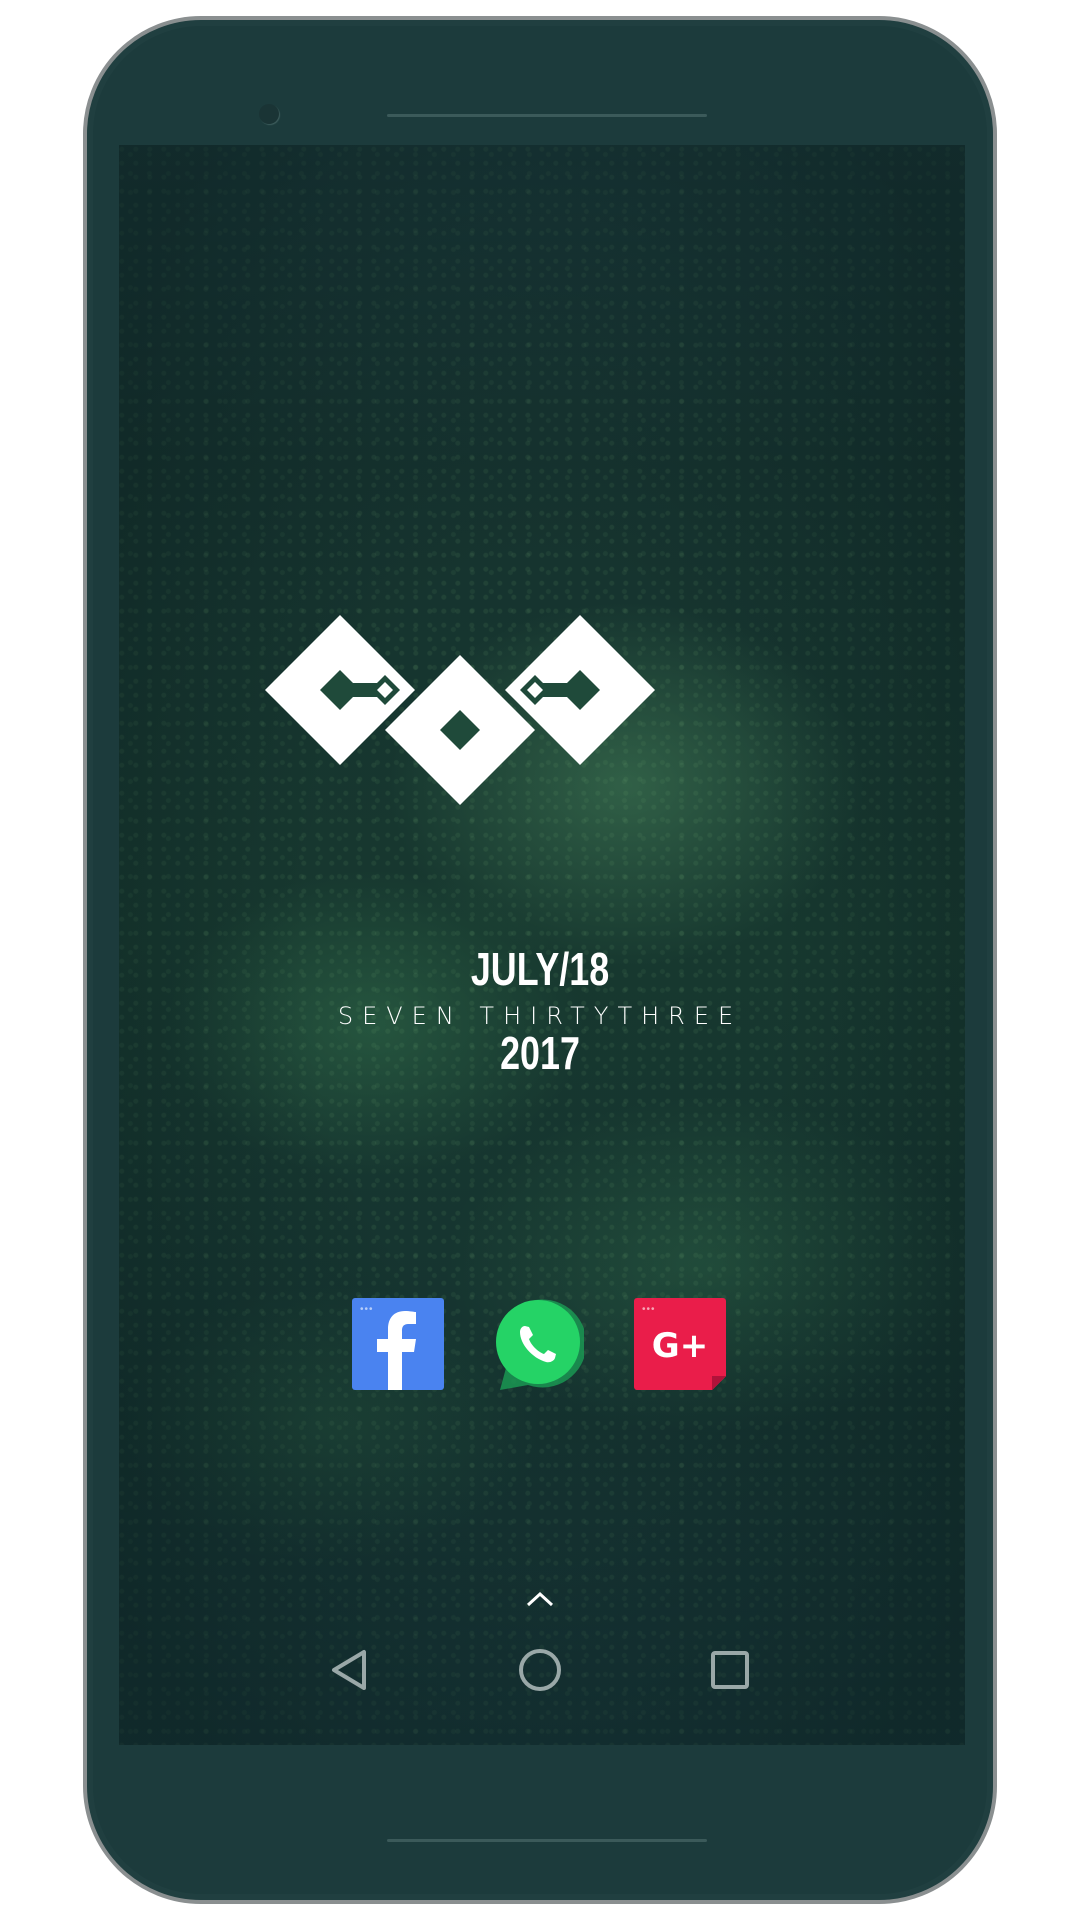  I want to click on facebook-f-icon, so click(396, 1350).